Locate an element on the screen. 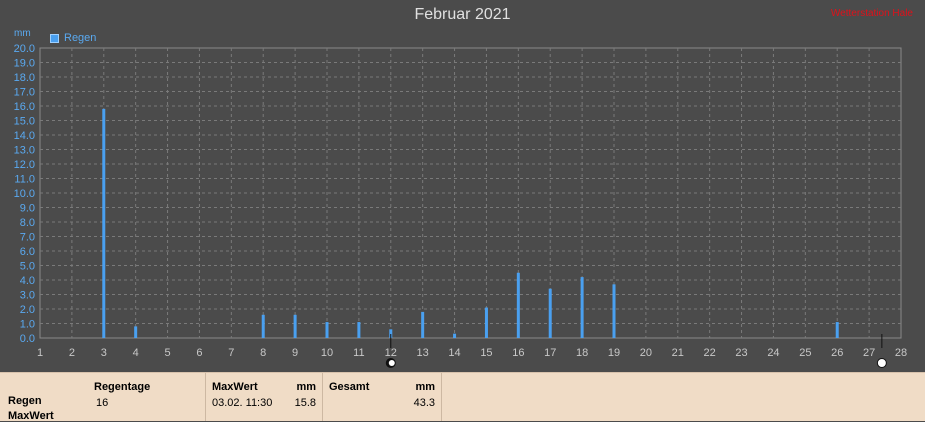 This screenshot has width=925, height=422. stats-unit-gesamt: mm is located at coordinates (425, 387).